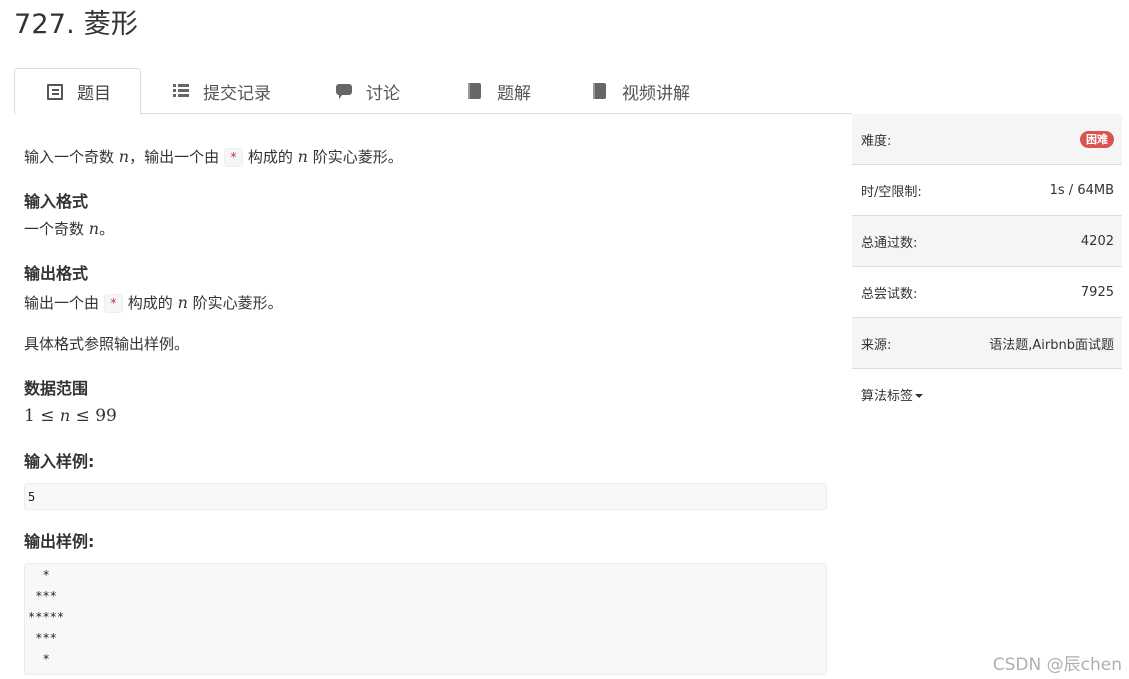 The width and height of the screenshot is (1129, 679). I want to click on tab-label: 视频讲解, so click(656, 93).